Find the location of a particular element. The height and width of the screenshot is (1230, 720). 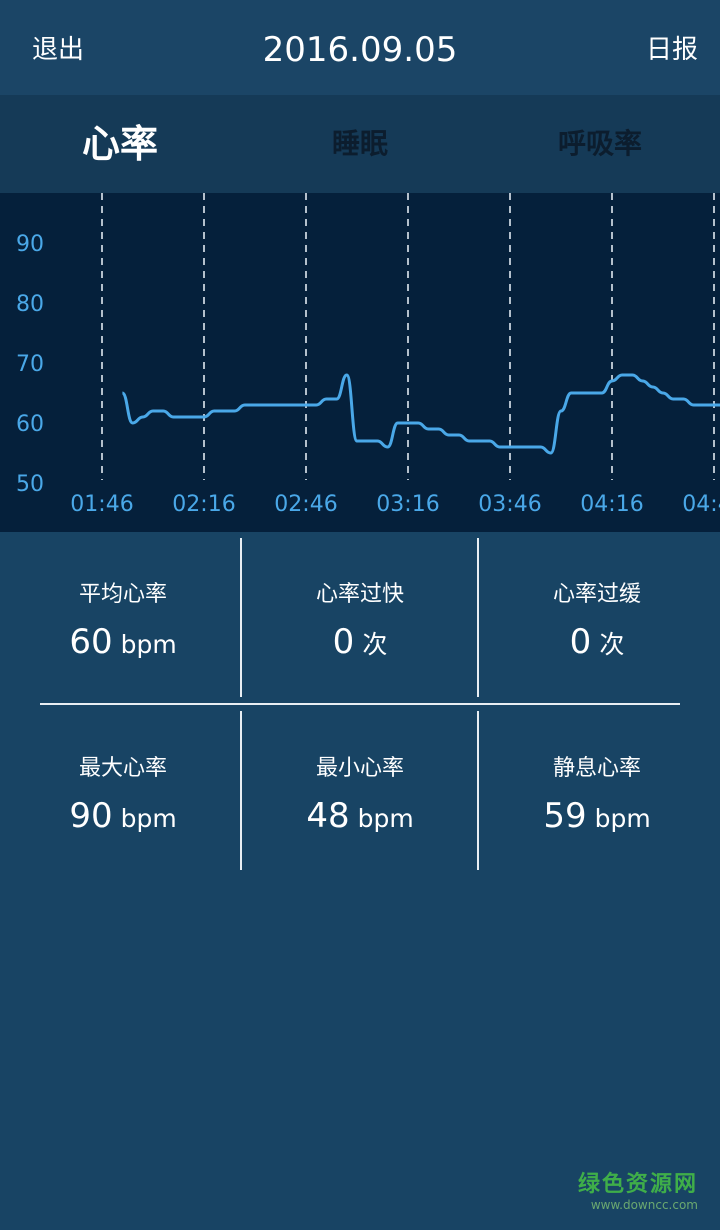

stat-average-heart-rate: 平均心率 60 bpm is located at coordinates (123, 623).